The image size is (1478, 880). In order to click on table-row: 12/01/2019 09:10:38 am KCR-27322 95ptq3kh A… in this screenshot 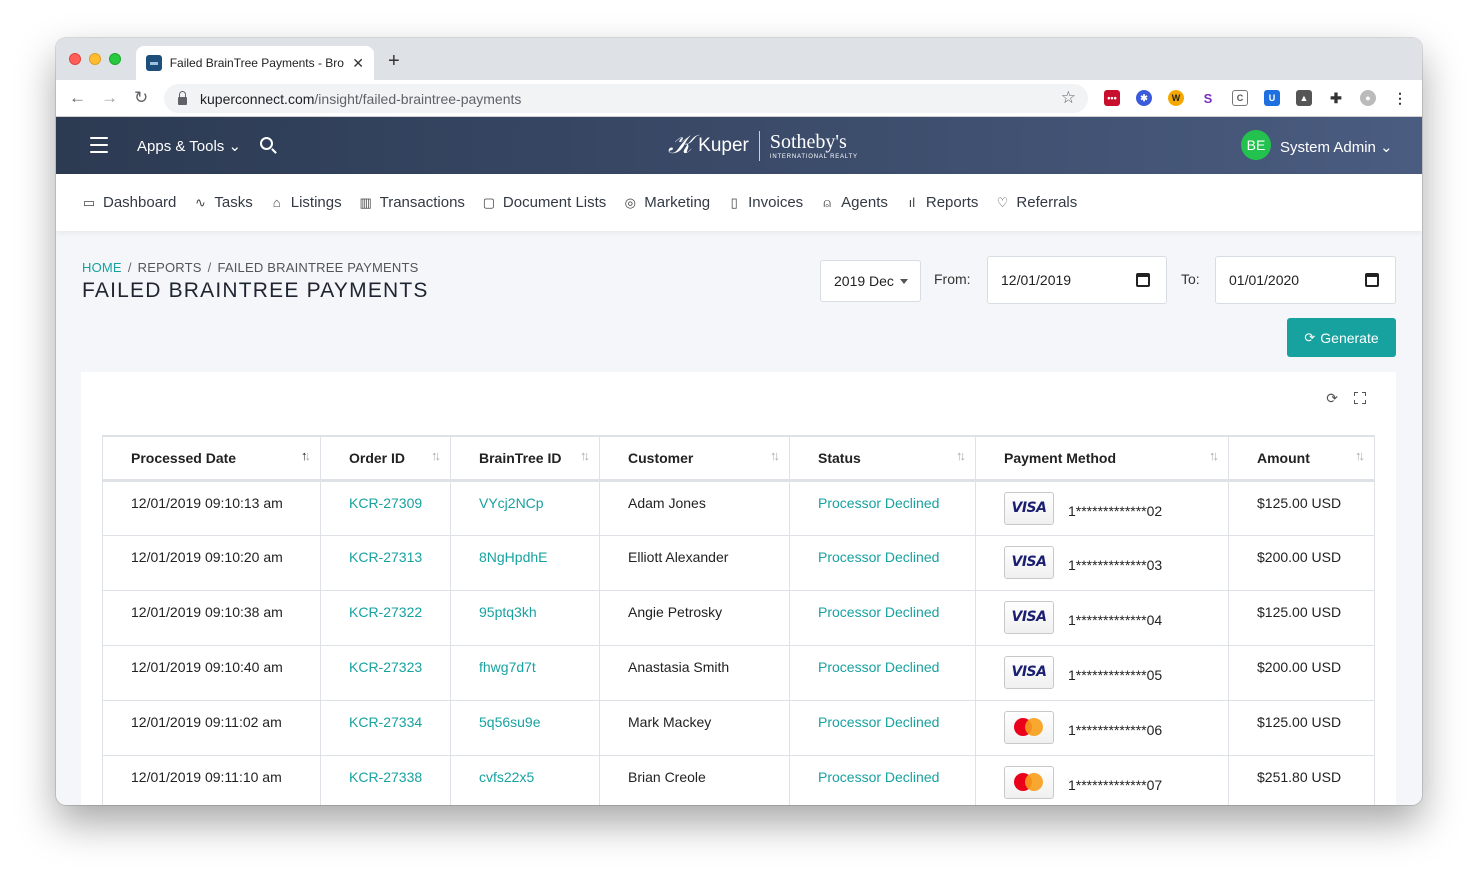, I will do `click(738, 618)`.